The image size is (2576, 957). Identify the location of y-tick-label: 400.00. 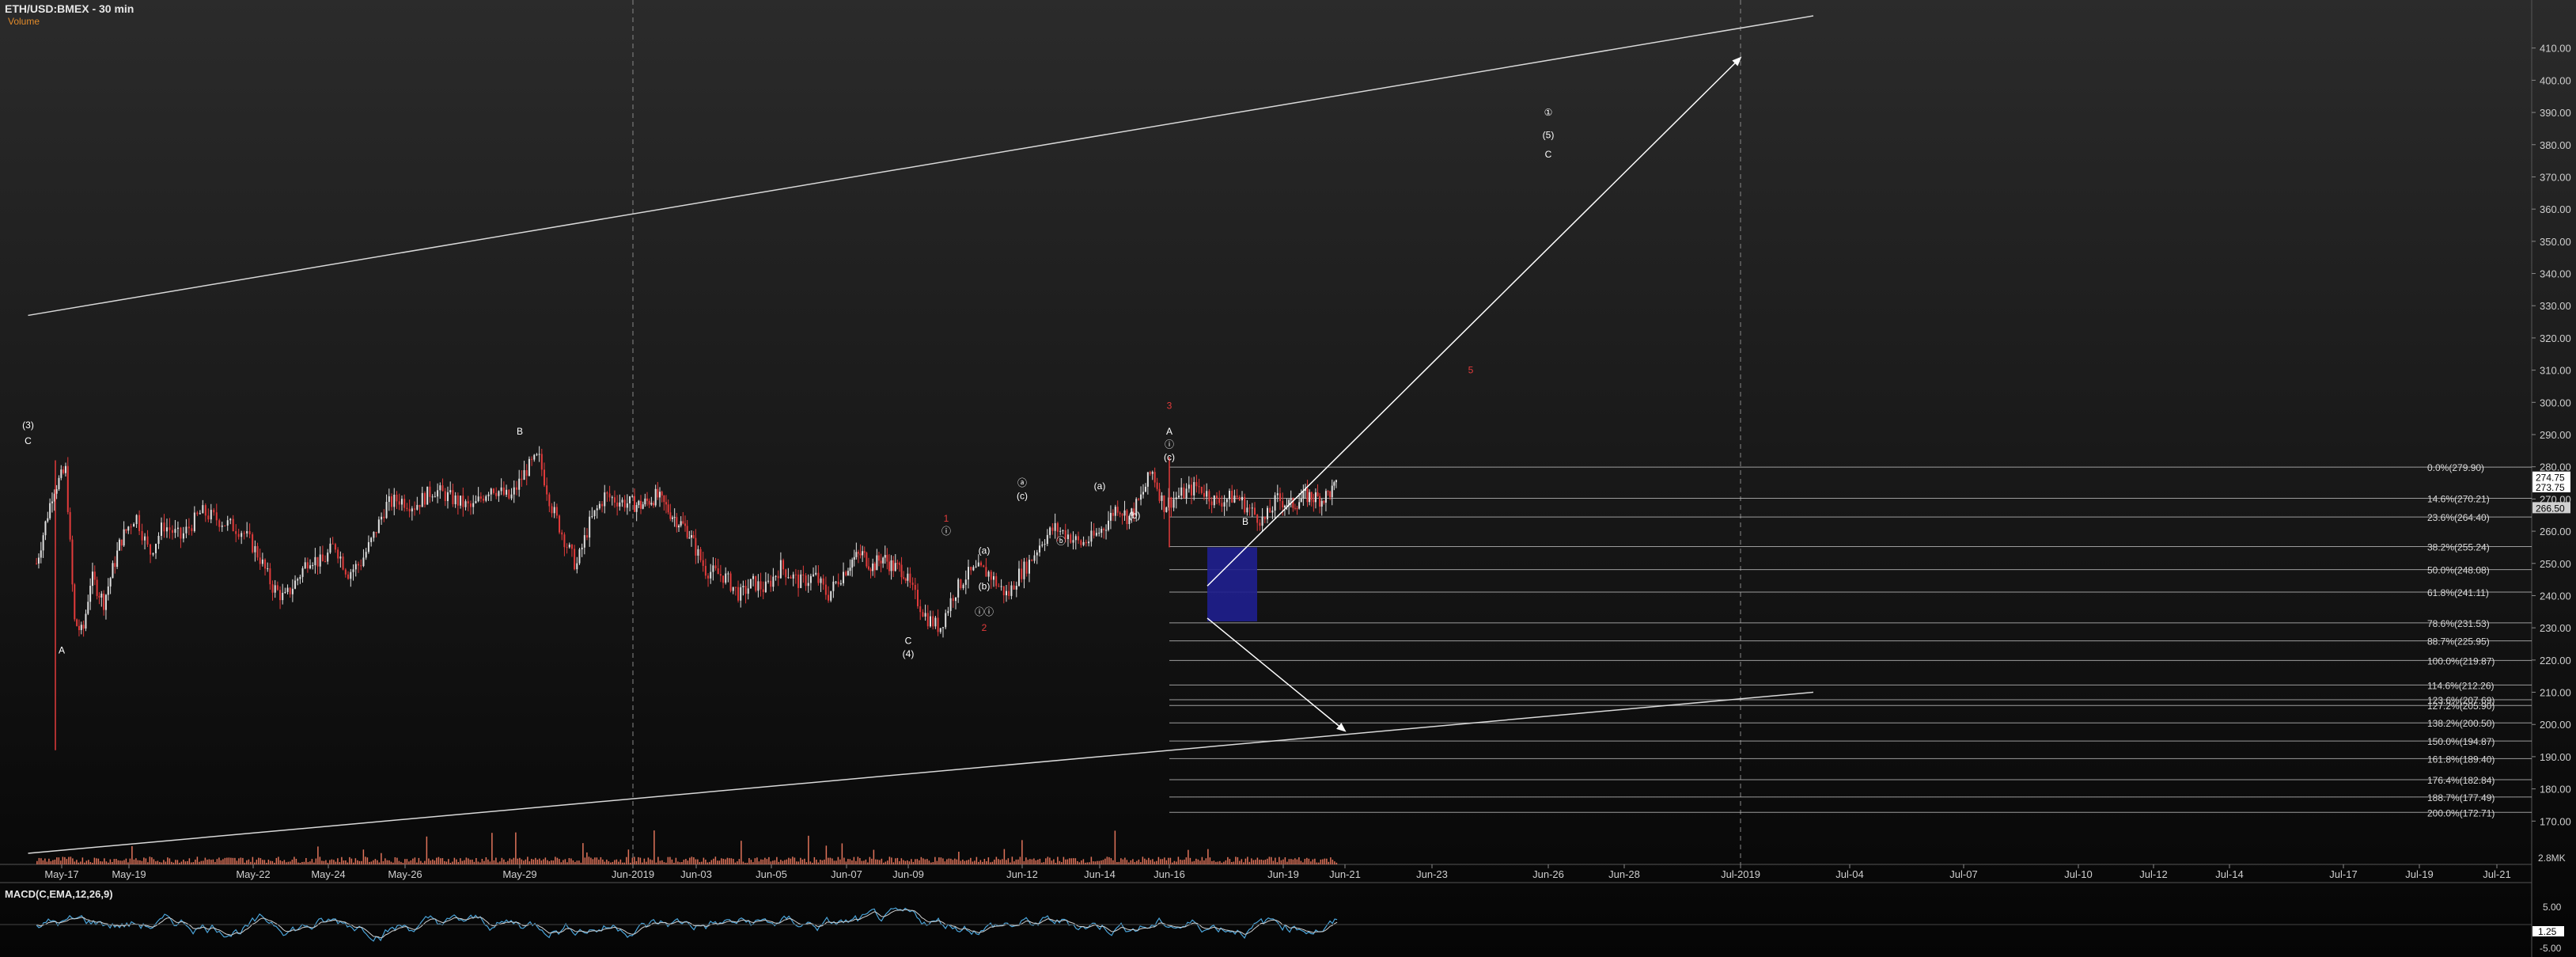
(2555, 80).